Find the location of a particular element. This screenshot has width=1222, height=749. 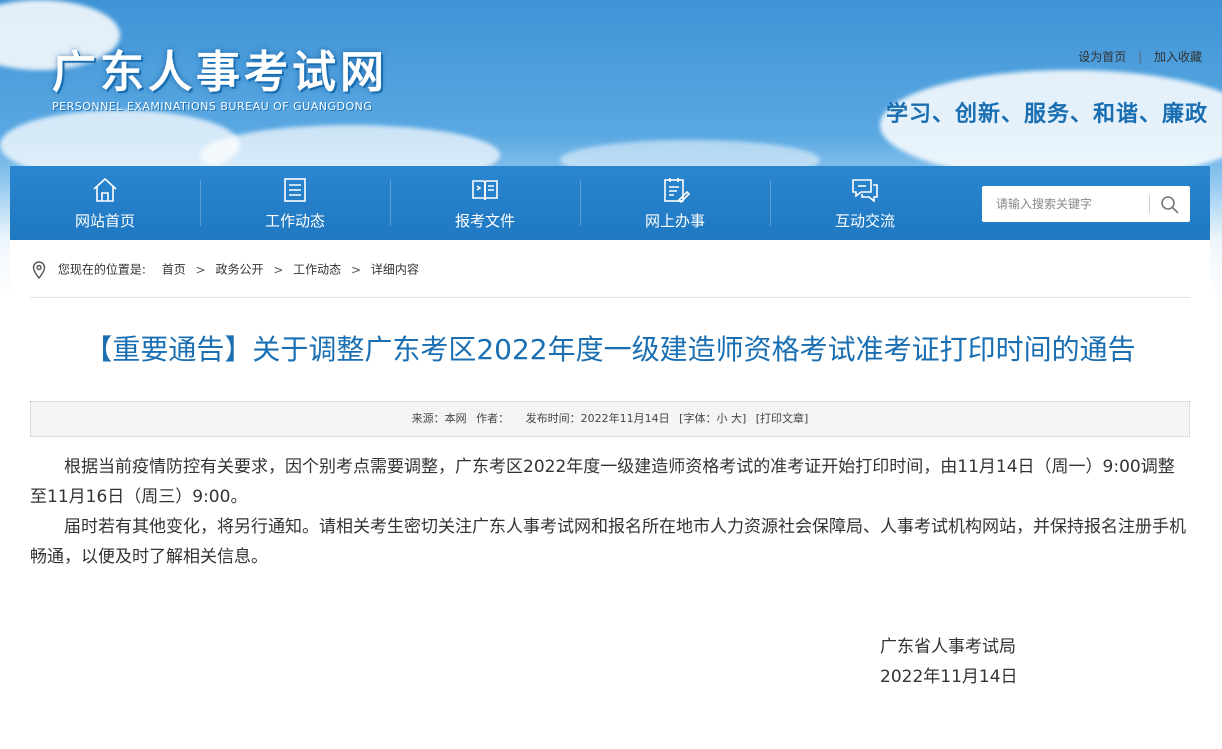

add-favorite-link: 加入收藏 is located at coordinates (1178, 57).